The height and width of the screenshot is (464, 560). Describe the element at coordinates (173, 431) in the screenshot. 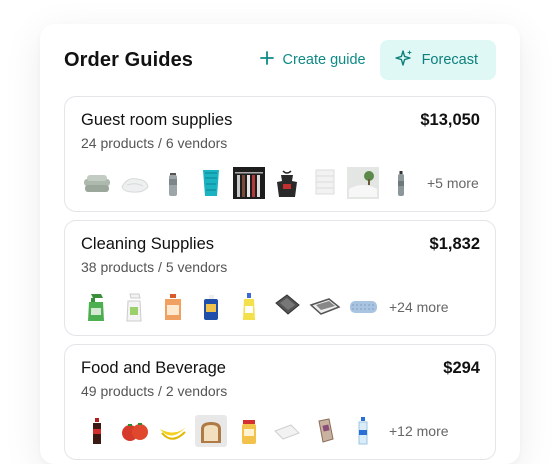

I see `bananas-icon` at that location.